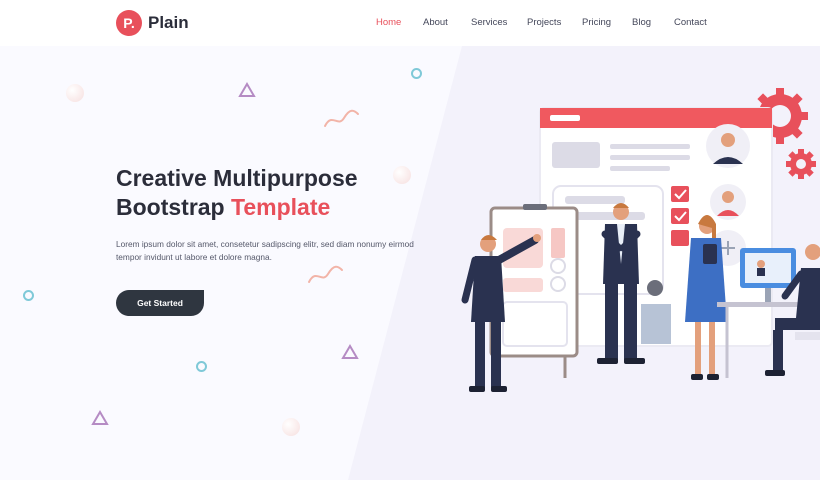  Describe the element at coordinates (706, 297) in the screenshot. I see `person-woman` at that location.